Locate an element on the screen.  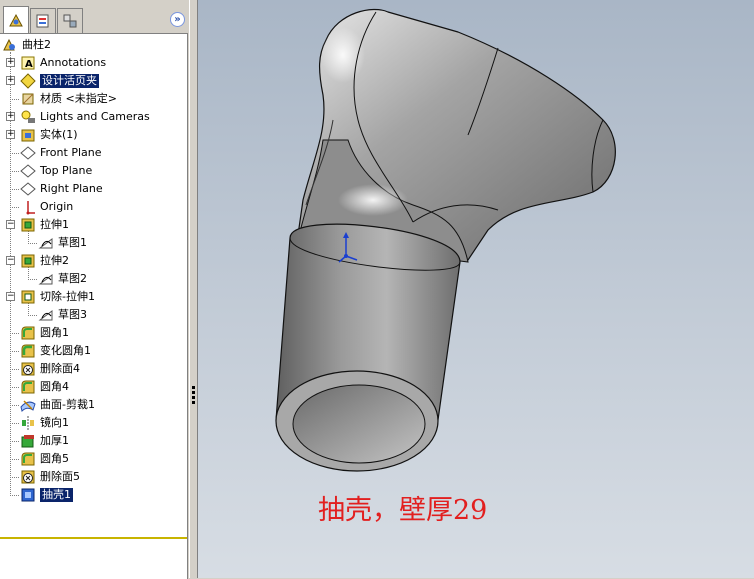
tree-item-label: 删除面4 is located at coordinates (60, 368).